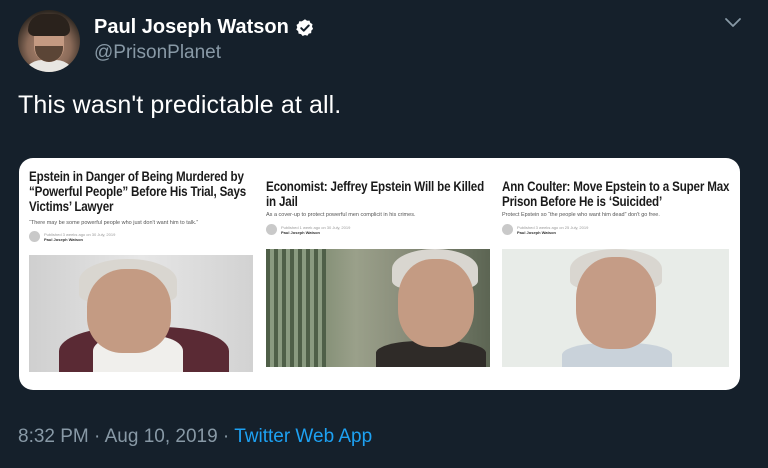 This screenshot has width=768, height=468. What do you see at coordinates (157, 53) in the screenshot?
I see `author-handle: @PrisonPlanet` at bounding box center [157, 53].